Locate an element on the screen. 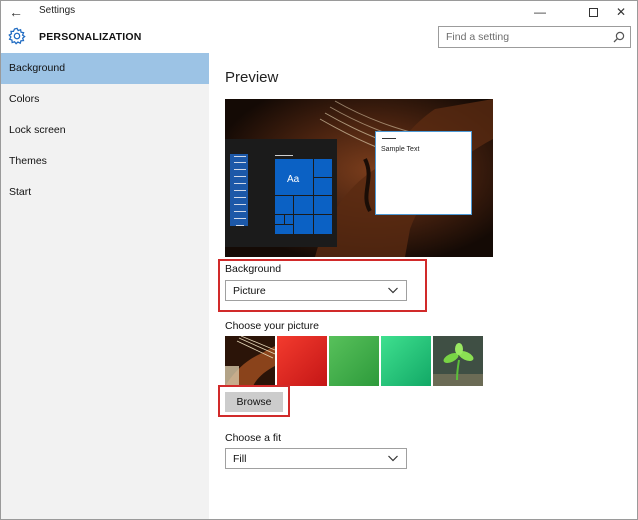 This screenshot has width=638, height=520. sidebar-item-start: Start is located at coordinates (105, 192).